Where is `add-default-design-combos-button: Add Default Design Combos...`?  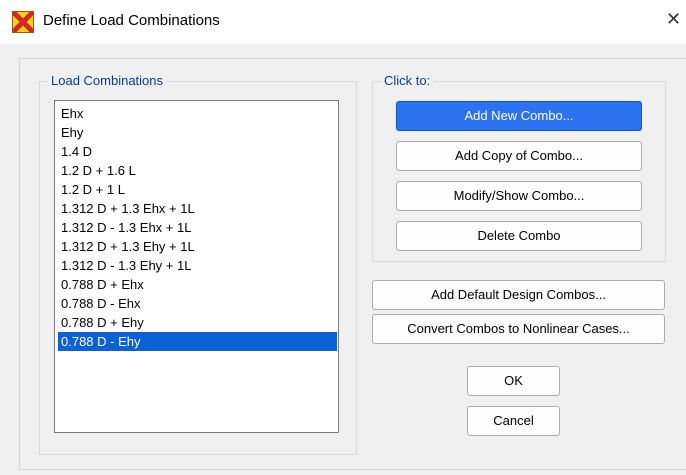 add-default-design-combos-button: Add Default Design Combos... is located at coordinates (518, 295).